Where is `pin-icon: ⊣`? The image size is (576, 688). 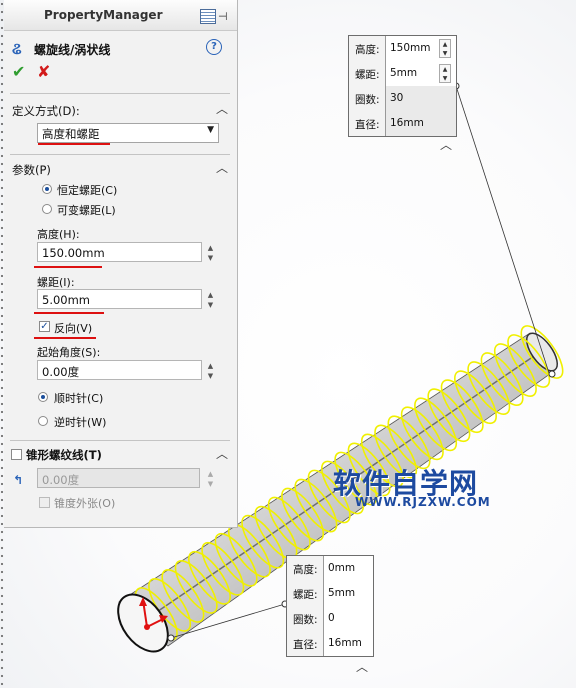
pin-icon: ⊣ is located at coordinates (223, 16).